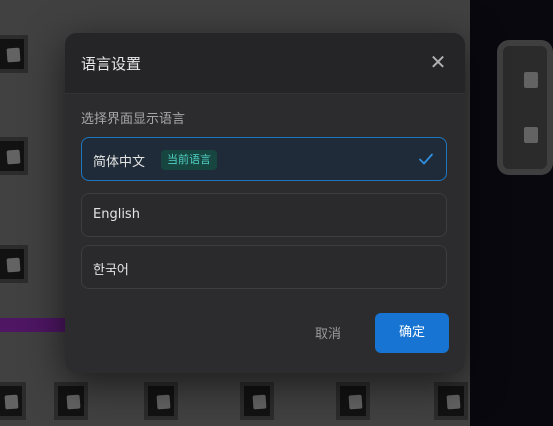  Describe the element at coordinates (265, 63) in the screenshot. I see `dialog-header: 语言设置 ✕` at that location.